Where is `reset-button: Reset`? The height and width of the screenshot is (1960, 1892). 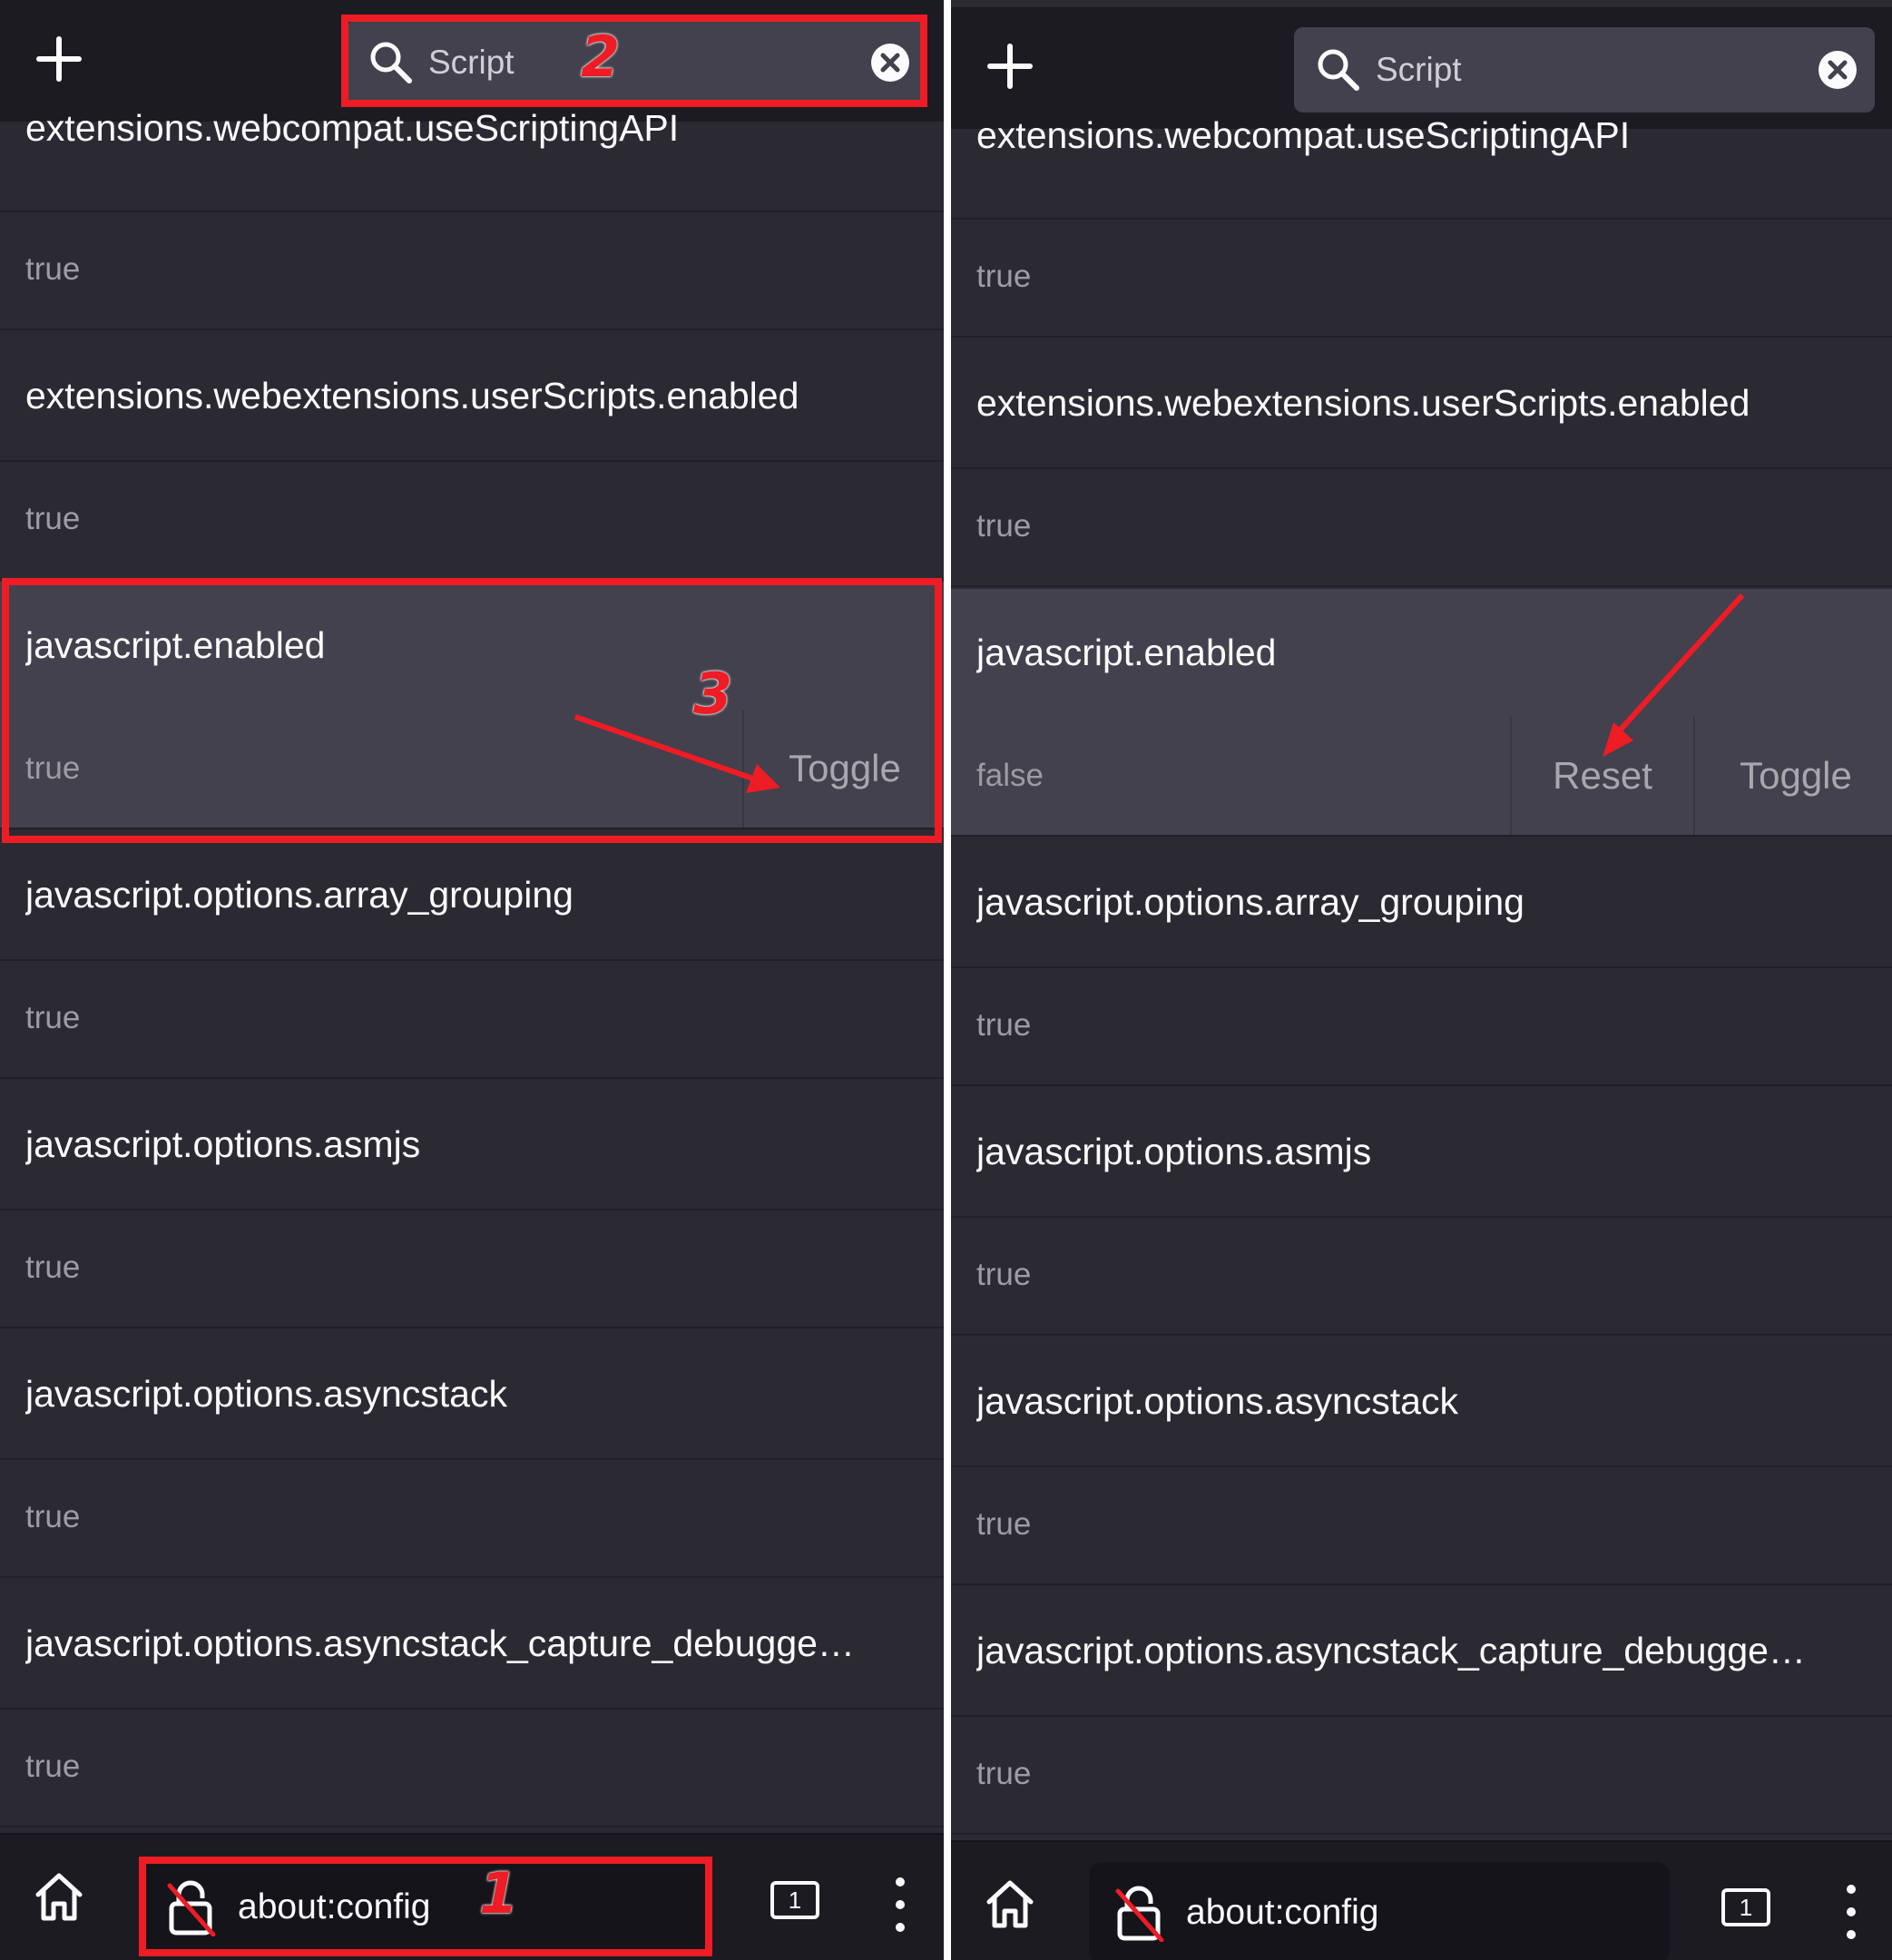 reset-button: Reset is located at coordinates (1602, 776).